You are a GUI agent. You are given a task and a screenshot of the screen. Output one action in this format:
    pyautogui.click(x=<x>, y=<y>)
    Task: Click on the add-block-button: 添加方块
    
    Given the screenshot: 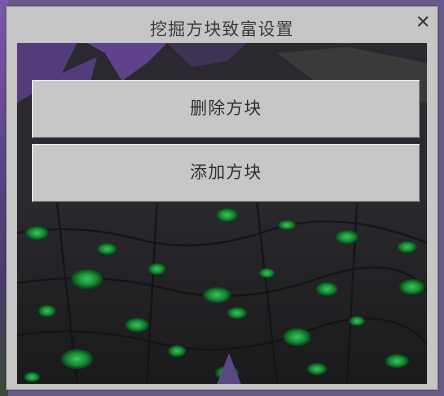 What is the action you would take?
    pyautogui.click(x=226, y=173)
    